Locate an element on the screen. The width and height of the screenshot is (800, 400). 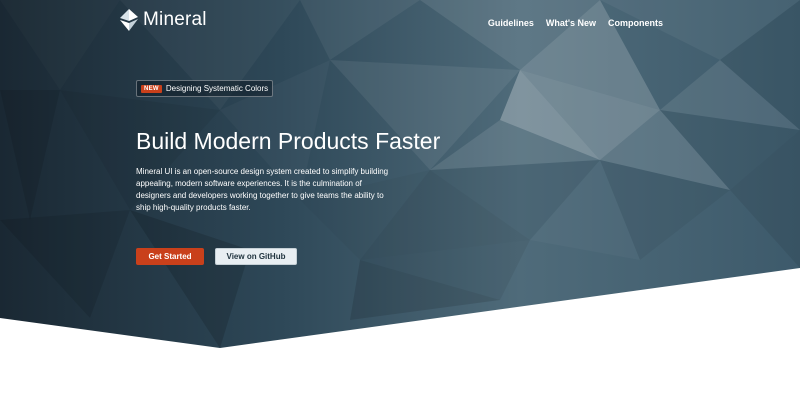
mineral-logo-icon is located at coordinates (129, 20).